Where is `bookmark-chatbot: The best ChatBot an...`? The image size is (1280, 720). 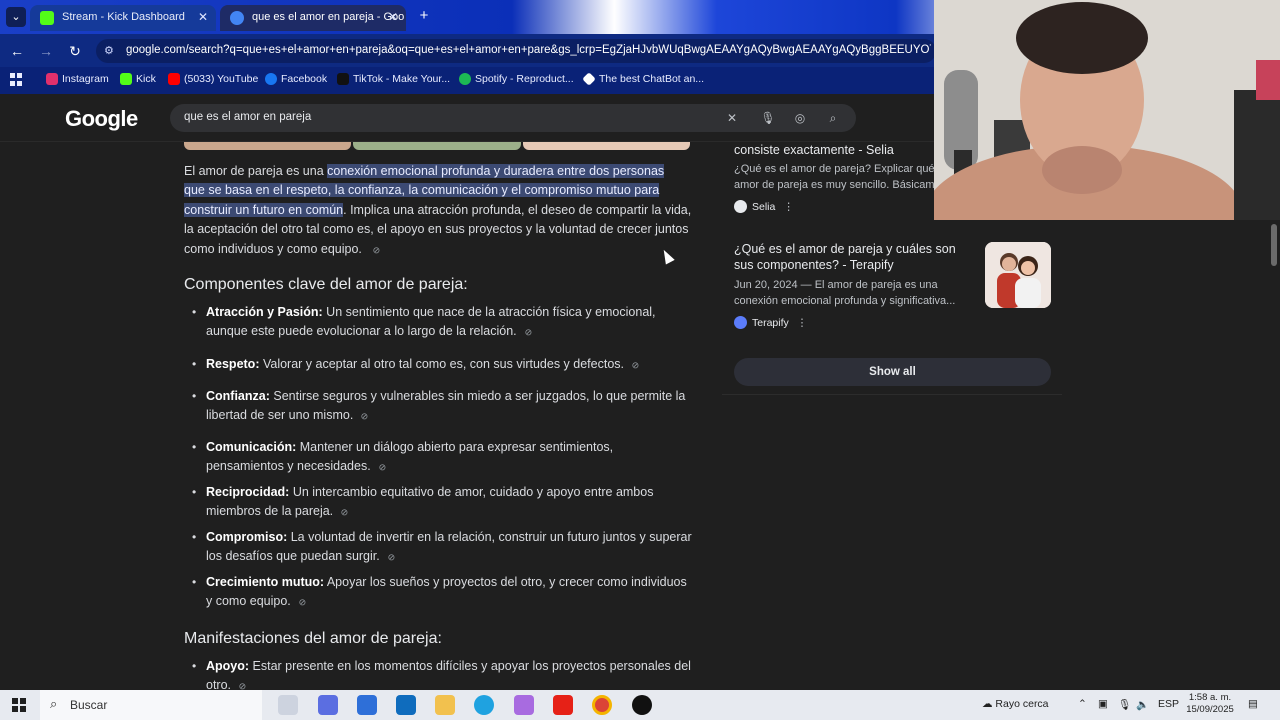
bookmark-chatbot: The best ChatBot an... is located at coordinates (643, 79).